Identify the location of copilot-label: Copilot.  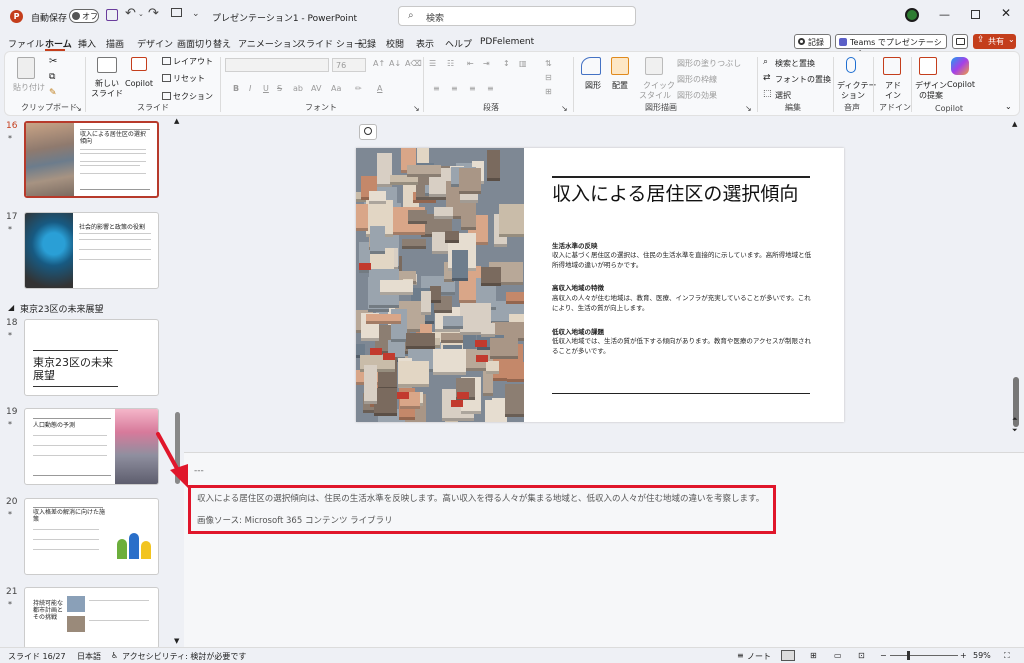
(961, 84).